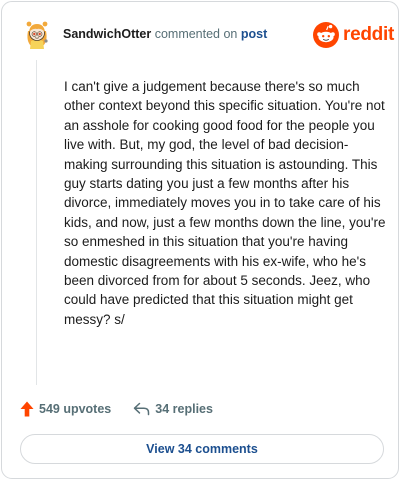 The height and width of the screenshot is (480, 400). What do you see at coordinates (37, 34) in the screenshot?
I see `user-avatar-icon` at bounding box center [37, 34].